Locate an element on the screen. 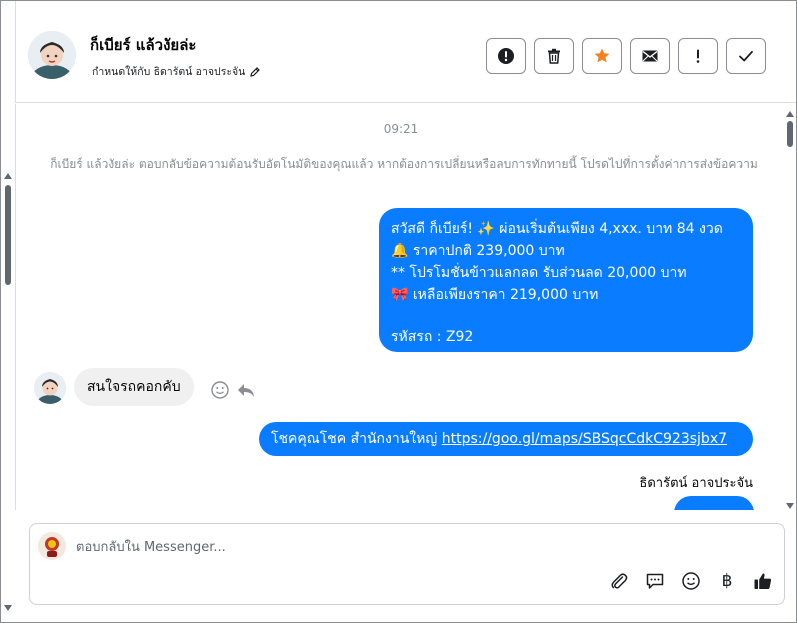 The width and height of the screenshot is (797, 623). trash-icon is located at coordinates (554, 56).